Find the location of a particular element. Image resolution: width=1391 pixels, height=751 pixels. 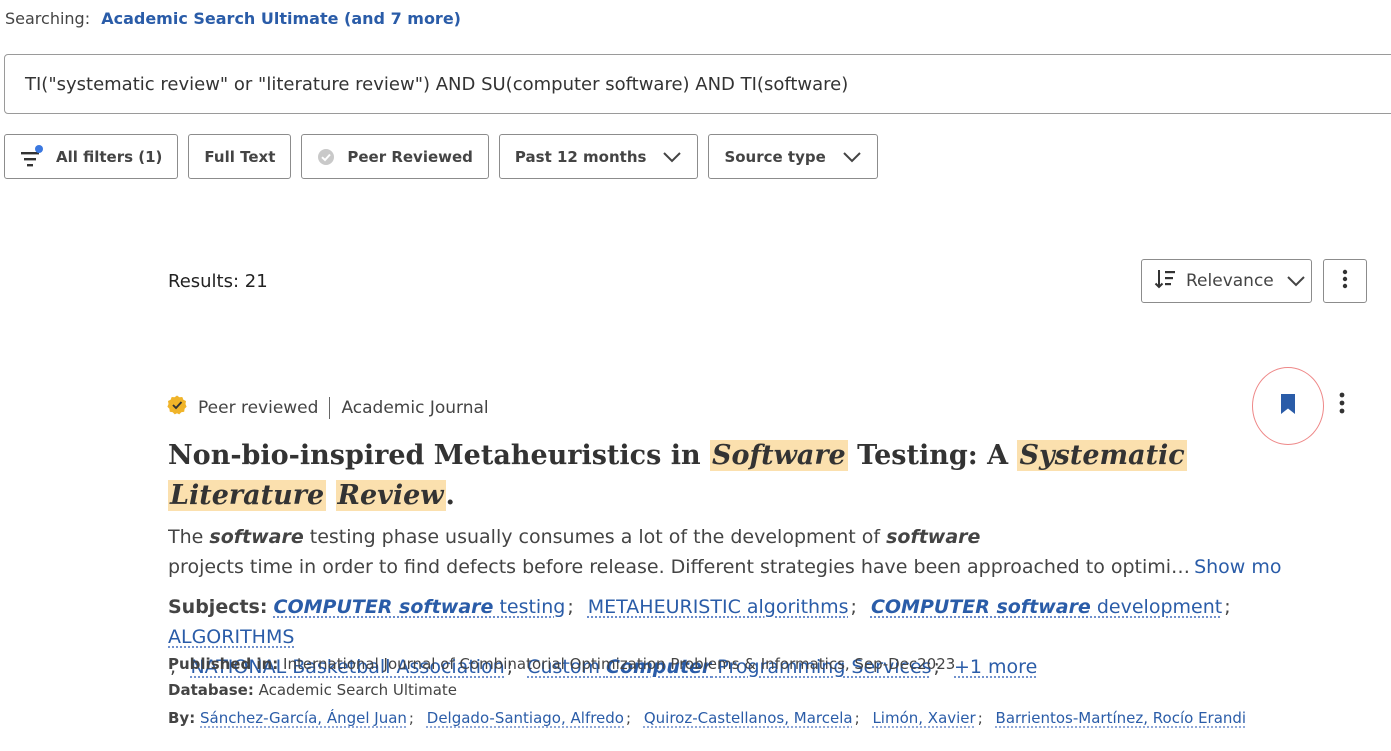

title-highlight: Systematic is located at coordinates (1102, 455).